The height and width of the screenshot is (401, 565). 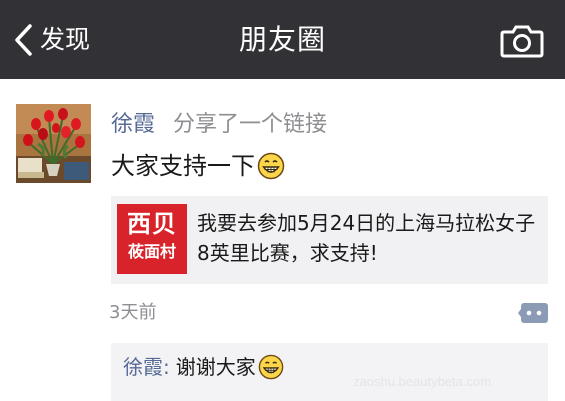 I want to click on comment-menu-icon, so click(x=533, y=313).